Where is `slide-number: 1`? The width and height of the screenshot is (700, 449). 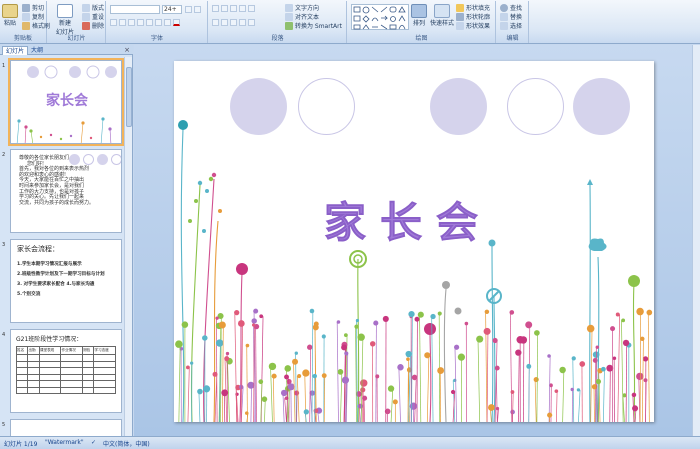
slide-number: 1 is located at coordinates (4, 66).